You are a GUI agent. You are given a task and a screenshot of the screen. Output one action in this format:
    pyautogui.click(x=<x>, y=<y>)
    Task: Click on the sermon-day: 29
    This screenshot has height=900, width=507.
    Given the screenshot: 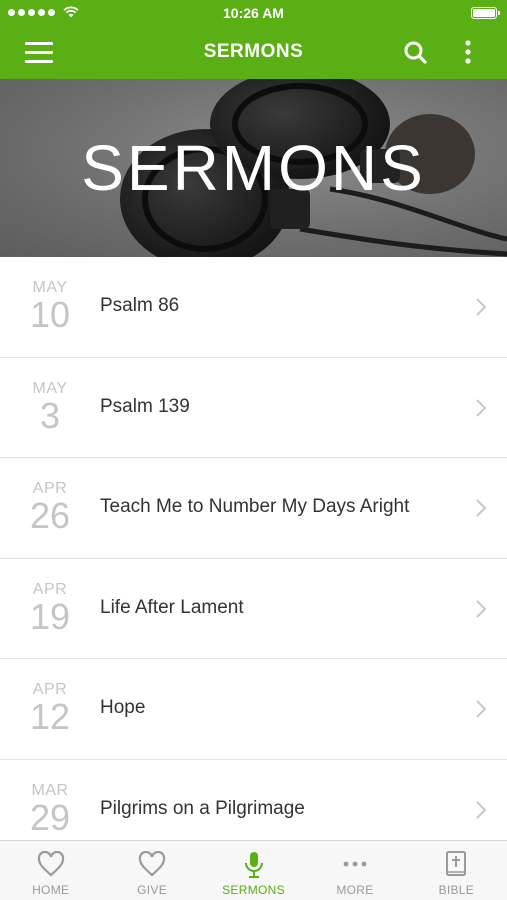 What is the action you would take?
    pyautogui.click(x=50, y=817)
    